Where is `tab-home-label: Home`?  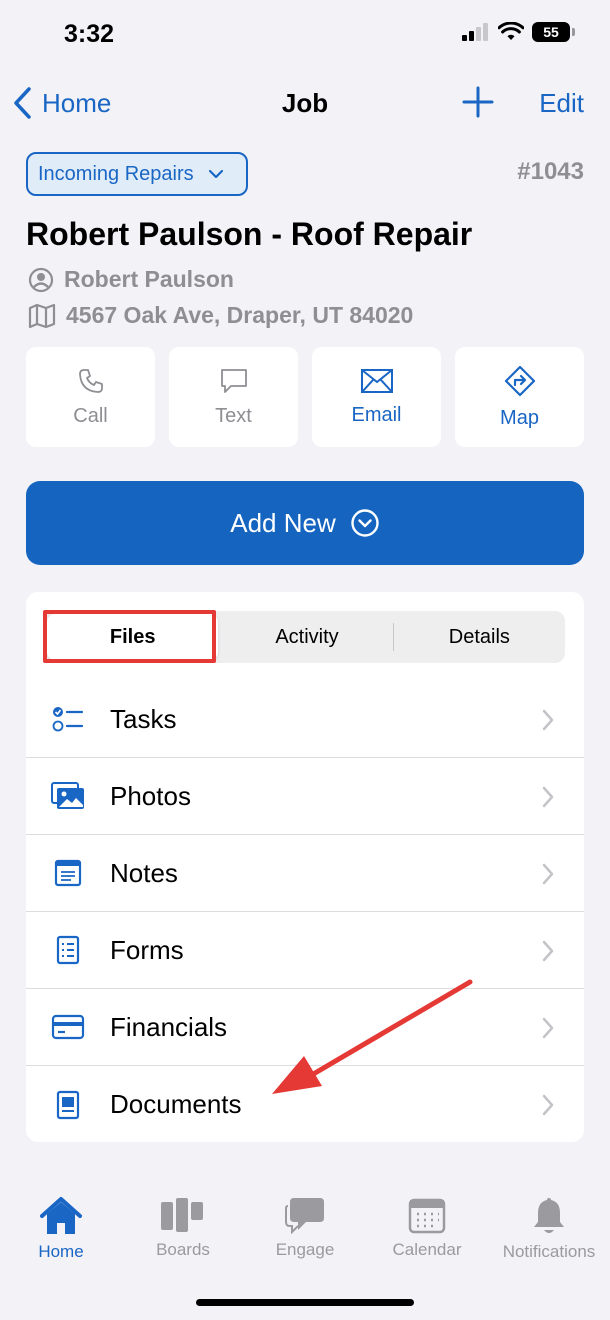
tab-home-label: Home is located at coordinates (61, 1251).